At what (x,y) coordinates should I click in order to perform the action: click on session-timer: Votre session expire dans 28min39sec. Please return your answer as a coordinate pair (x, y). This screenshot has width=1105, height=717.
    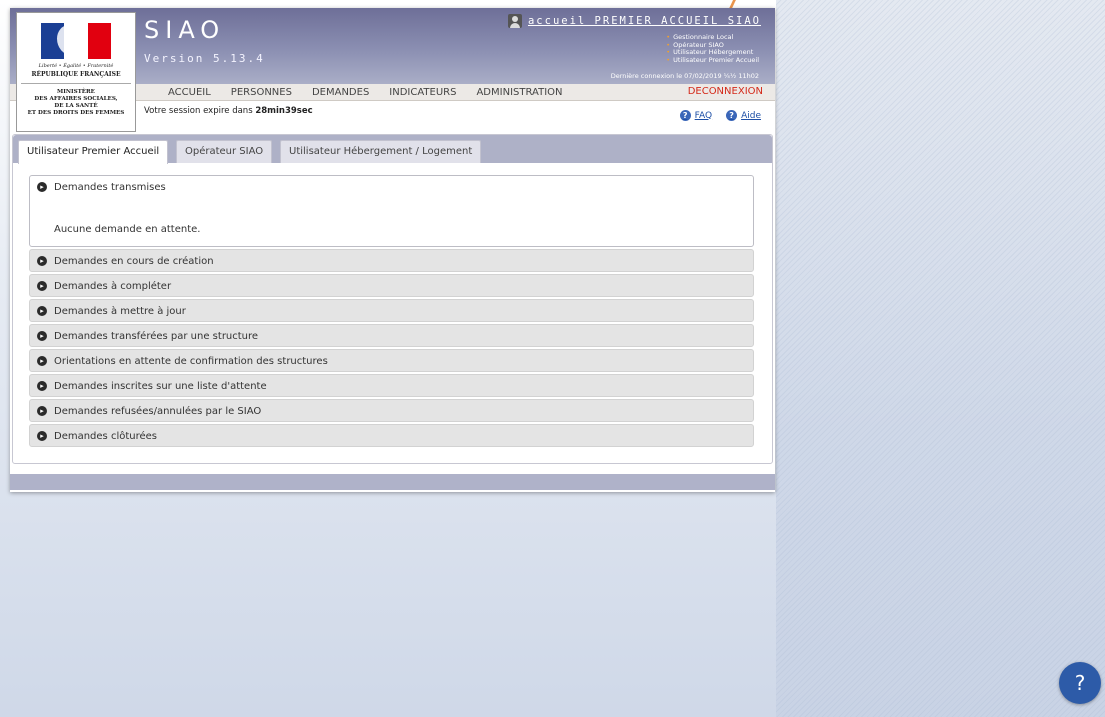
    Looking at the image, I should click on (228, 111).